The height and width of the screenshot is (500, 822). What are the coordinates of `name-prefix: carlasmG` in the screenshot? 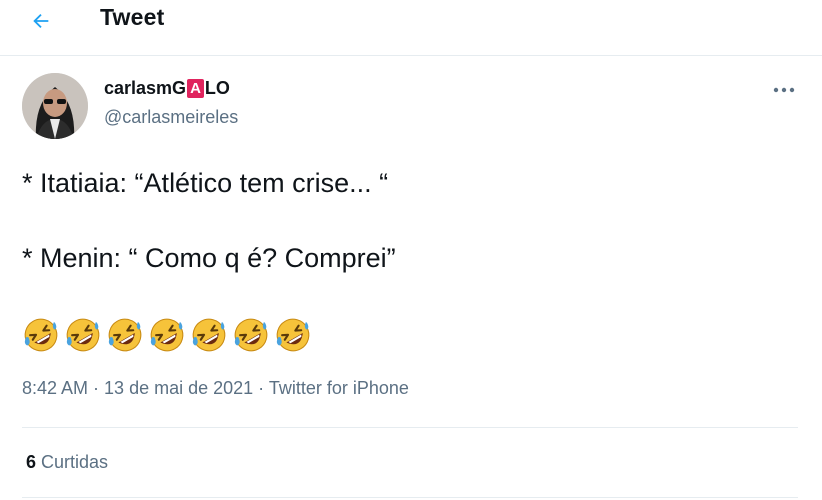 It's located at (145, 88).